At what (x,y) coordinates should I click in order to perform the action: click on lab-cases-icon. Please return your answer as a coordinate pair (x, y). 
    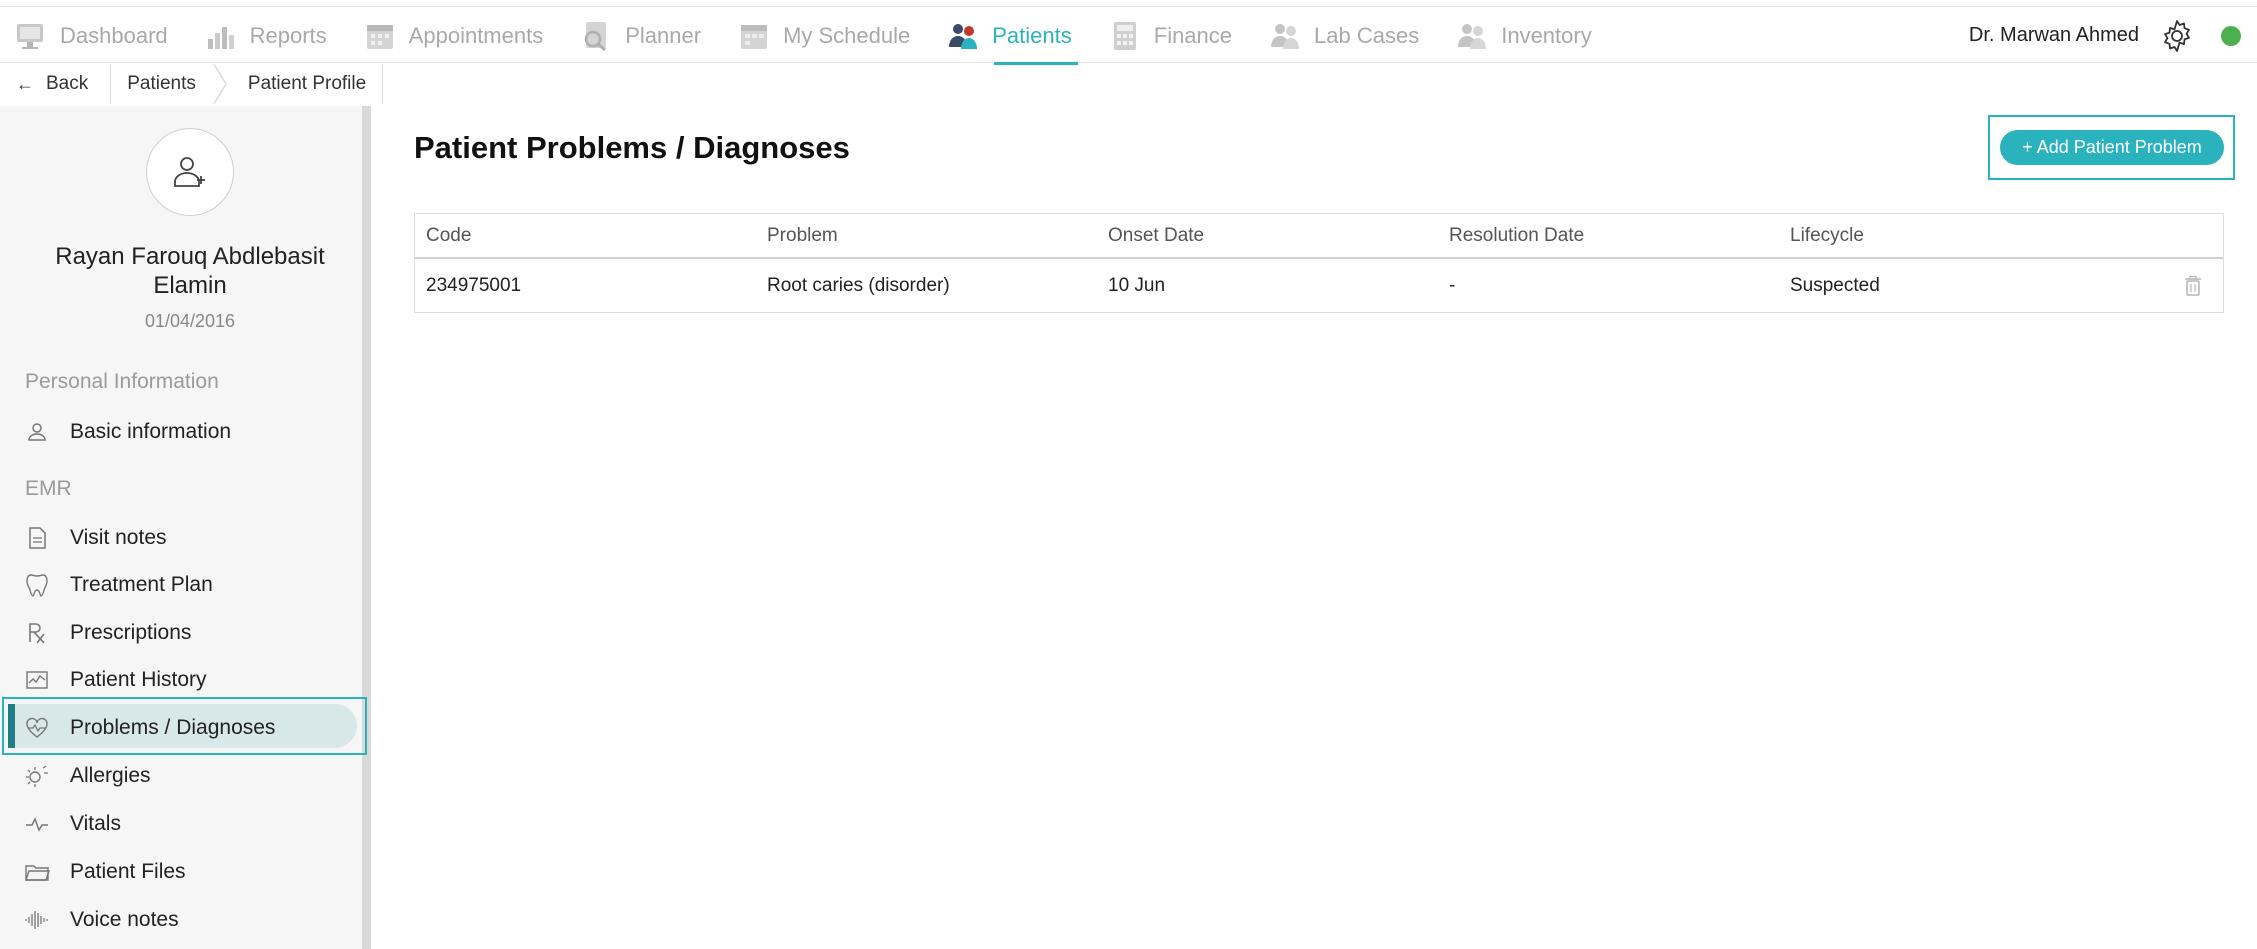
    Looking at the image, I should click on (1285, 36).